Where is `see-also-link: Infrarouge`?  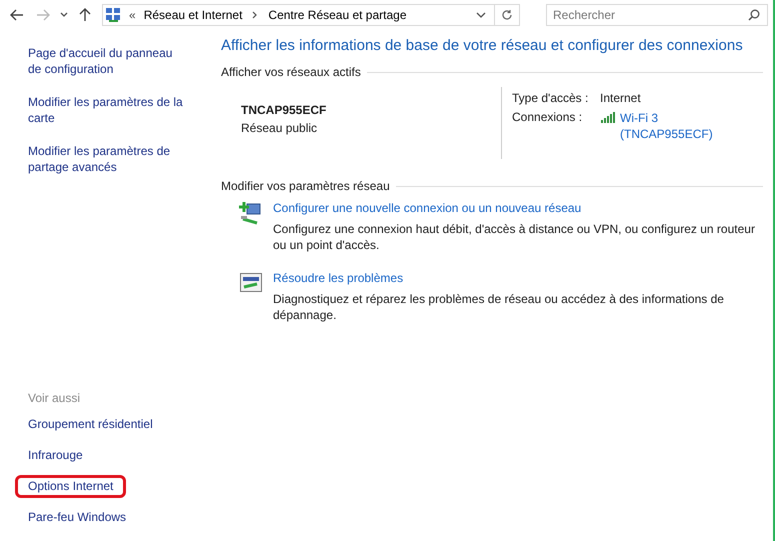
see-also-link: Infrarouge is located at coordinates (55, 455).